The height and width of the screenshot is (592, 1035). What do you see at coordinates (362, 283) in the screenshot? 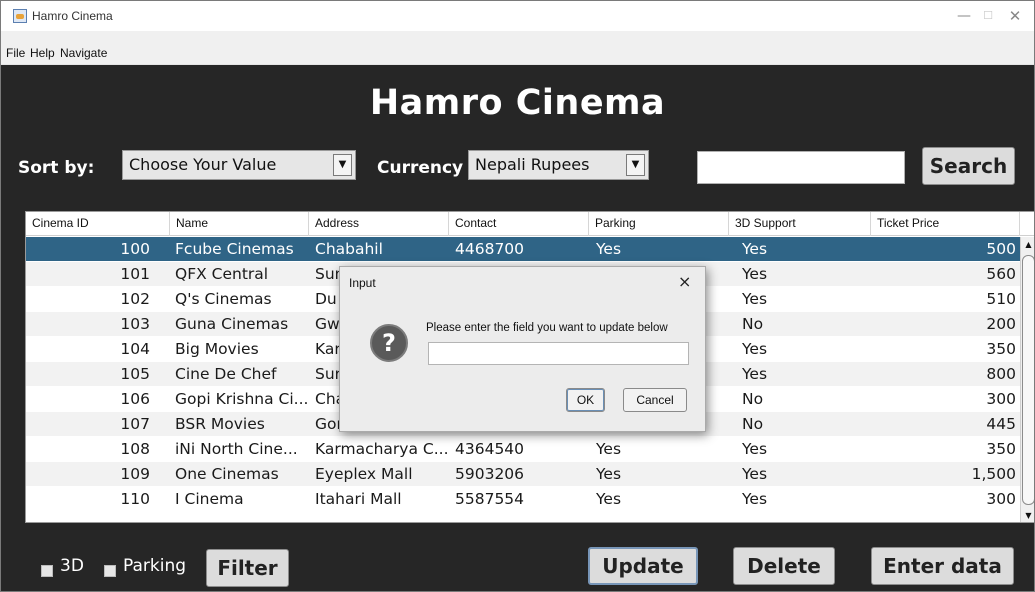
I see `dialog-title: Input` at bounding box center [362, 283].